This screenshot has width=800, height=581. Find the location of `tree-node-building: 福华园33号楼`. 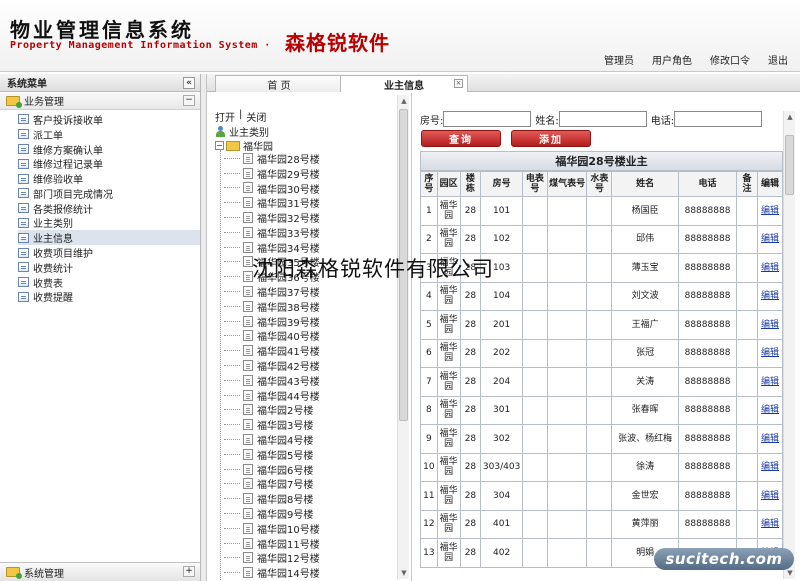

tree-node-building: 福华园33号楼 is located at coordinates (272, 232).